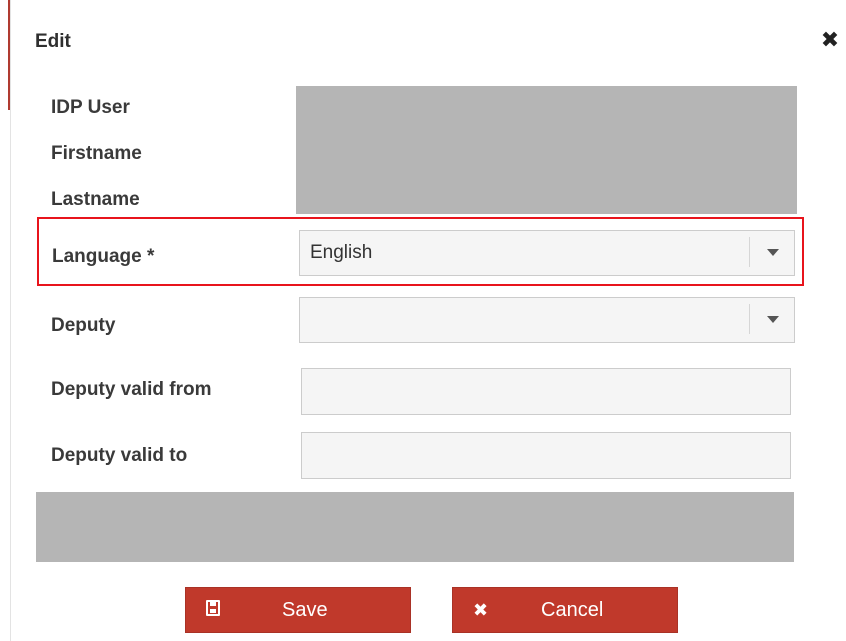 This screenshot has width=846, height=641. I want to click on dialog-title: Edit, so click(53, 41).